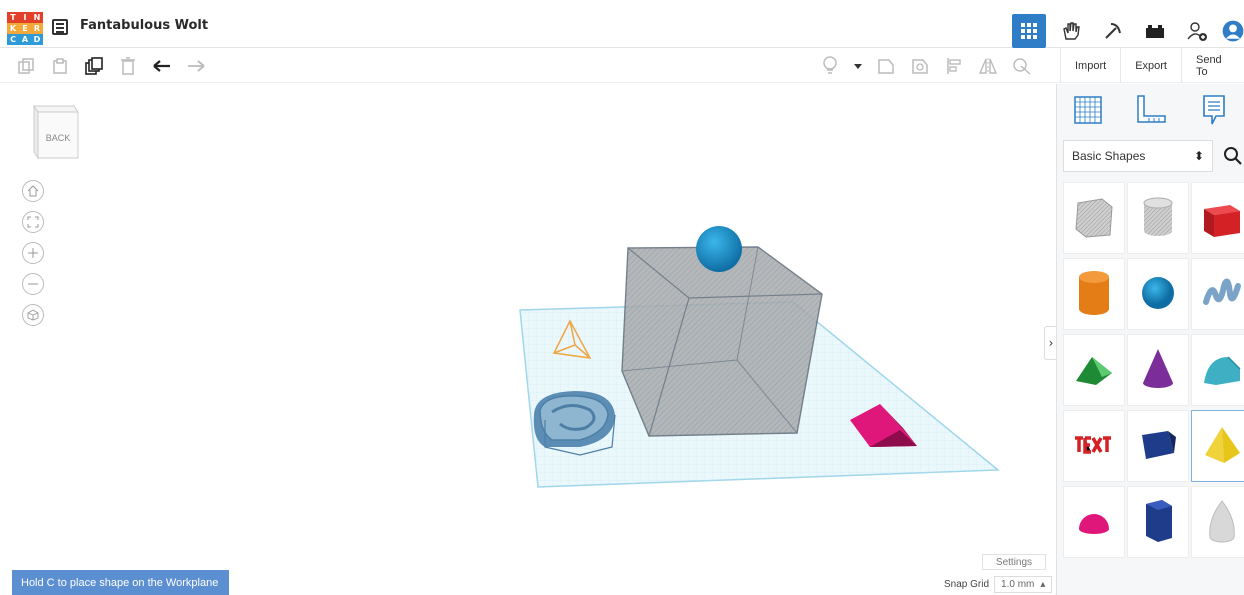 The image size is (1244, 595). Describe the element at coordinates (1155, 31) in the screenshot. I see `bricks-icon` at that location.